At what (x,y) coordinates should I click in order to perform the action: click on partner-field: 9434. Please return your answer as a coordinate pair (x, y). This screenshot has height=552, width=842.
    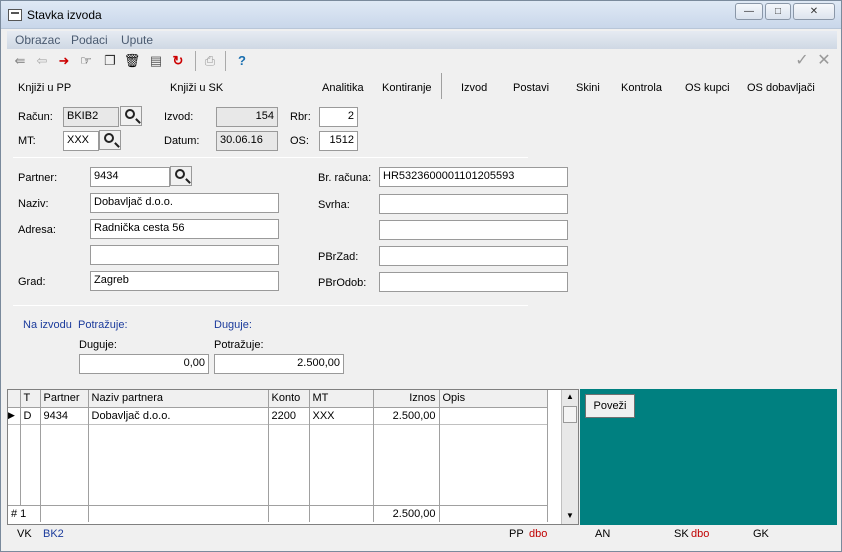
    Looking at the image, I should click on (130, 177).